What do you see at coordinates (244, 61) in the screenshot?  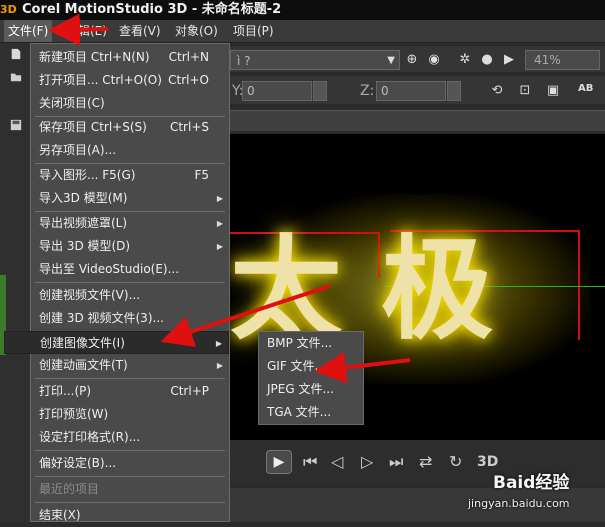 I see `object-combo-value: ì ?` at bounding box center [244, 61].